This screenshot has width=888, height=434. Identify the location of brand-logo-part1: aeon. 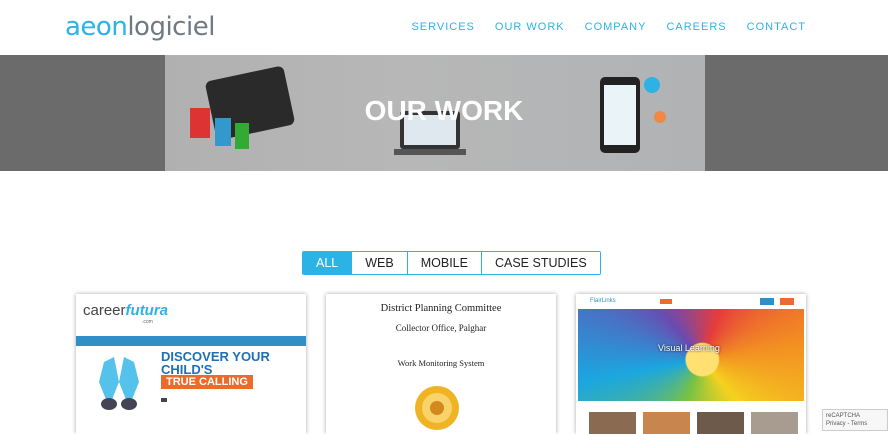
(96, 27).